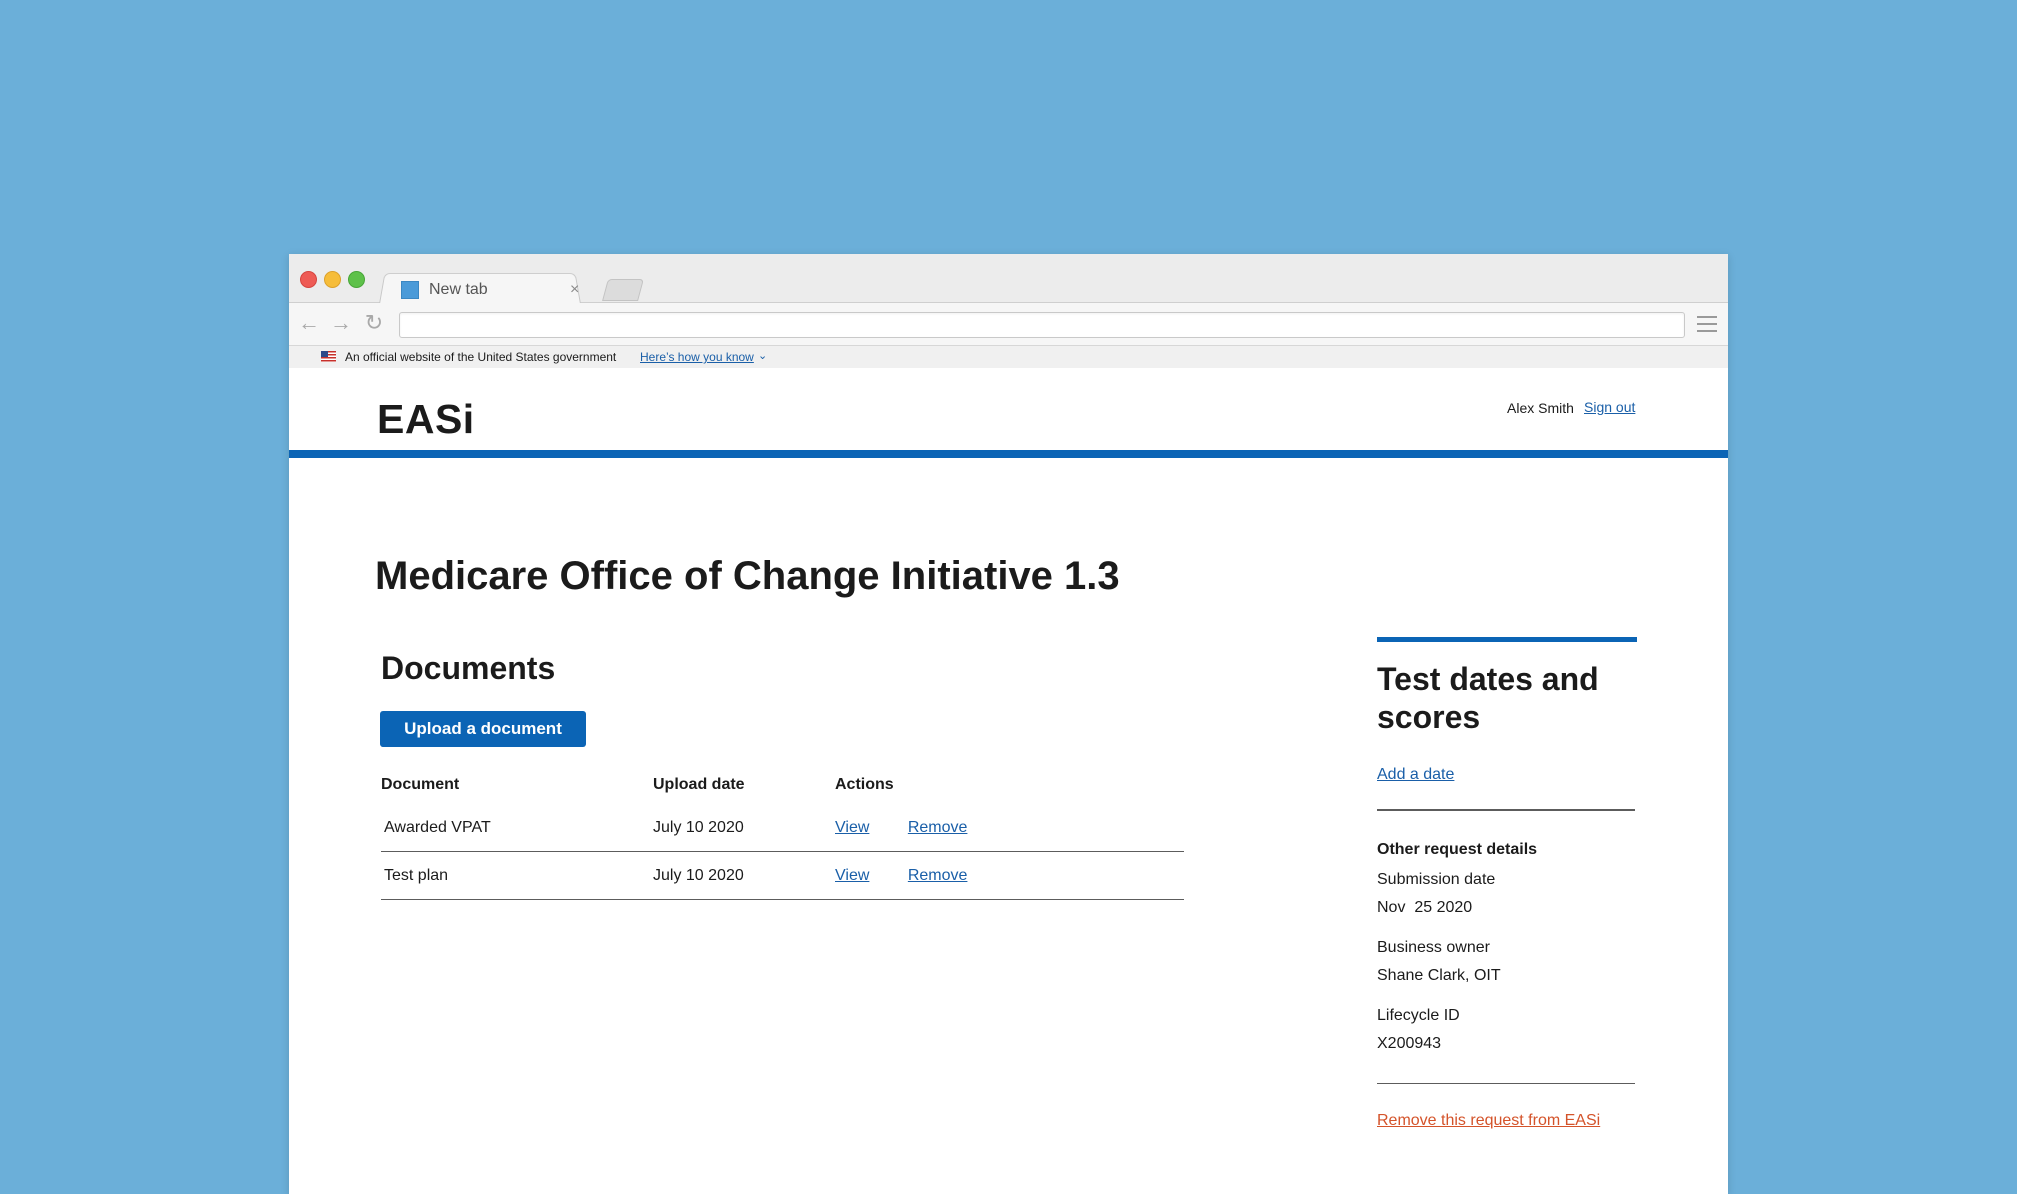 Image resolution: width=2017 pixels, height=1194 pixels. What do you see at coordinates (1042, 325) in the screenshot?
I see `address-bar` at bounding box center [1042, 325].